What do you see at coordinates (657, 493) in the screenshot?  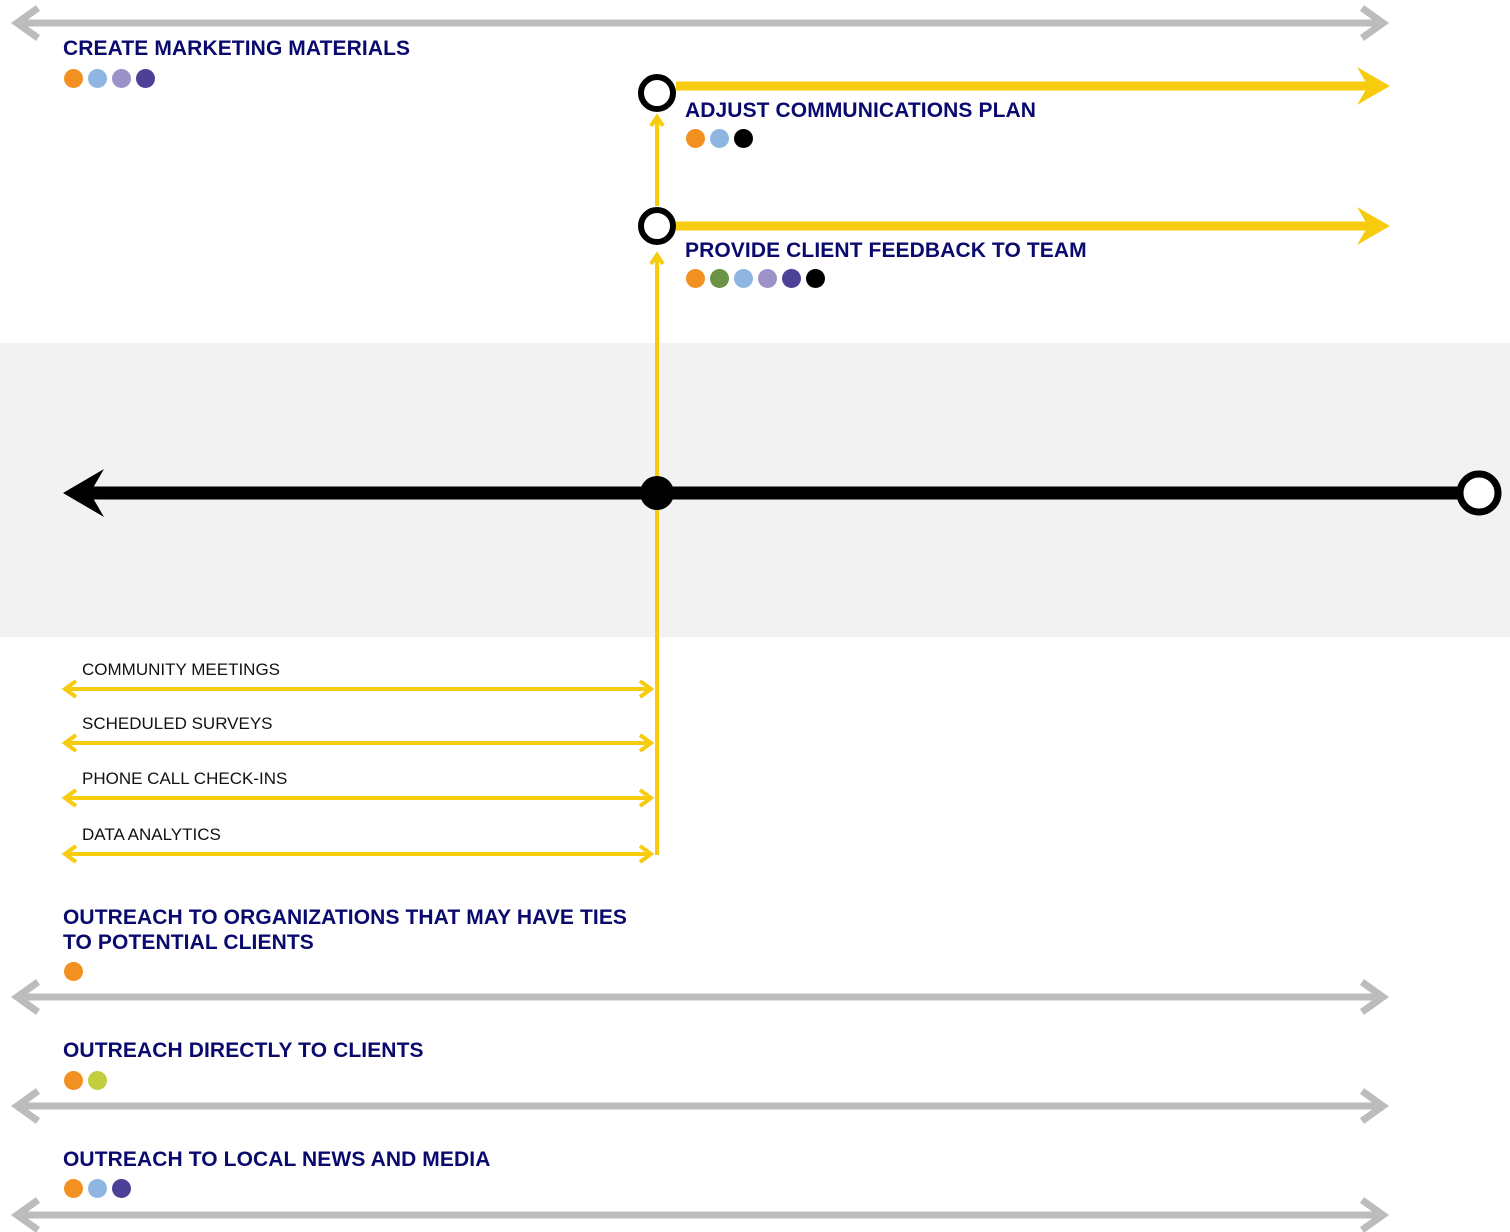 I see `timeline-junction-node` at bounding box center [657, 493].